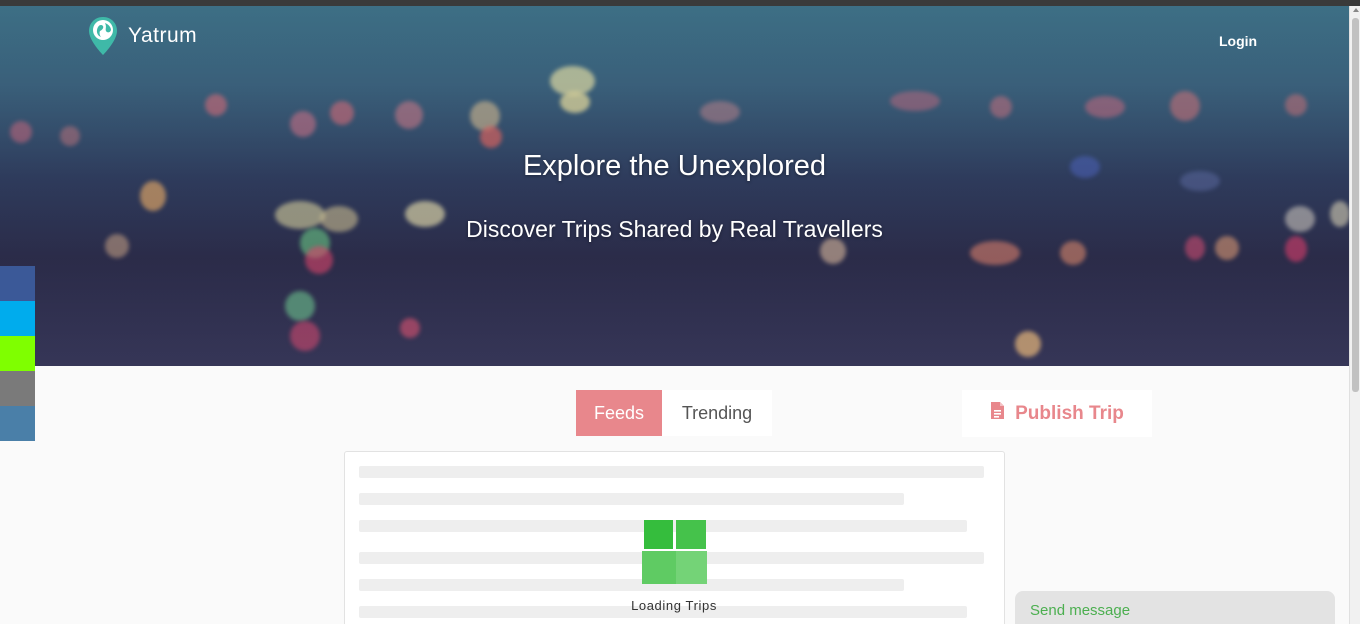 This screenshot has height=624, width=1360. I want to click on publish-trip-label: Publish Trip, so click(1069, 413).